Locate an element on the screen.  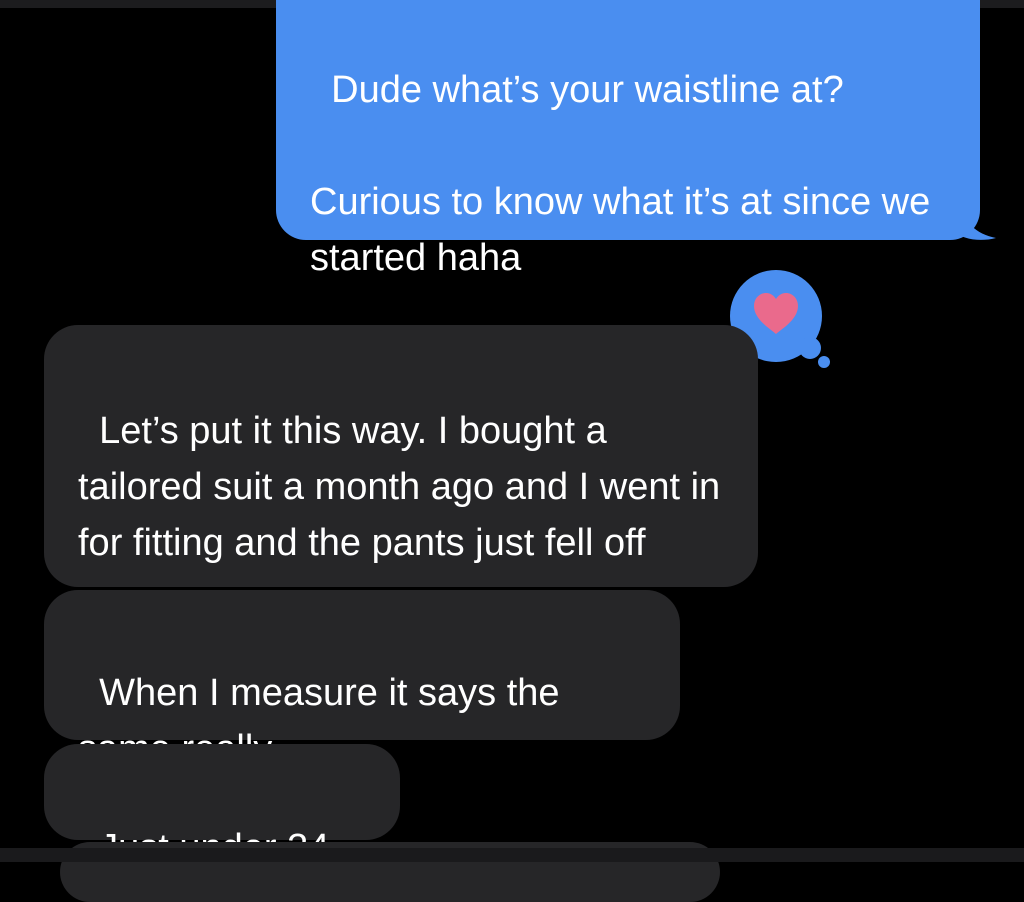
sent-bubble-tail is located at coordinates (973, 220).